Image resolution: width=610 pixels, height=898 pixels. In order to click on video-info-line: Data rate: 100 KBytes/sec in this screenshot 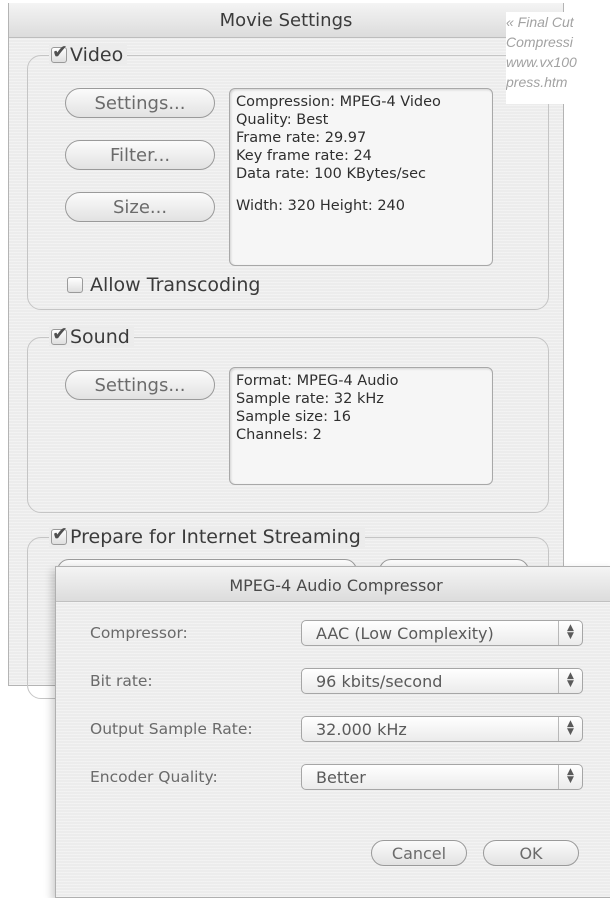, I will do `click(331, 174)`.